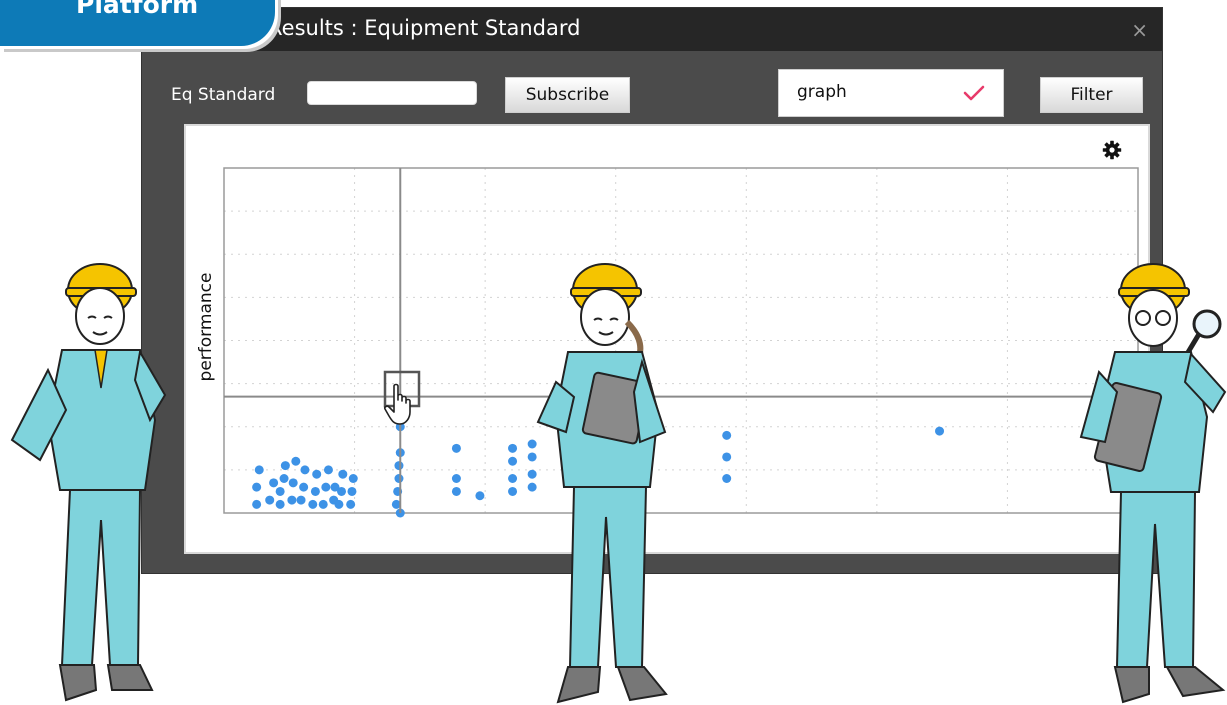 The height and width of the screenshot is (705, 1227). I want to click on worker-right-illustration, so click(1153, 483).